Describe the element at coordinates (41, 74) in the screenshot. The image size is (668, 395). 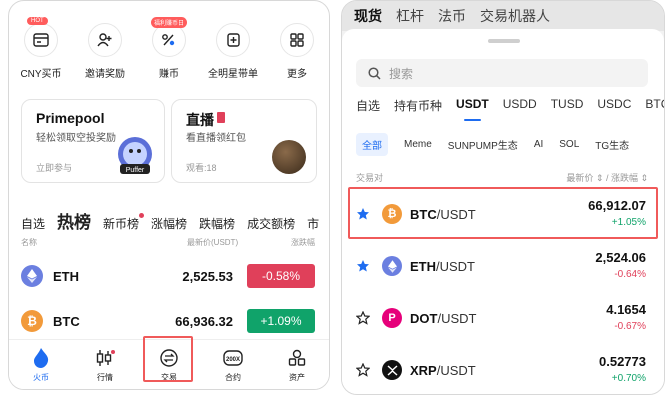
I see `quick-action-label: CNY买币` at that location.